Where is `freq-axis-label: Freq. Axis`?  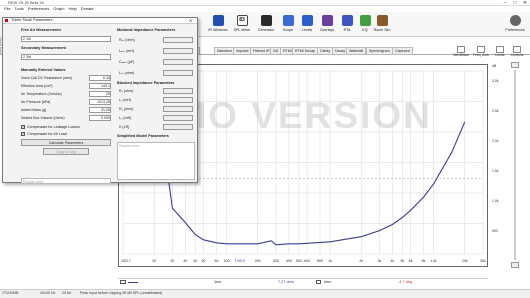 freq-axis-label: Freq. Axis is located at coordinates (481, 55).